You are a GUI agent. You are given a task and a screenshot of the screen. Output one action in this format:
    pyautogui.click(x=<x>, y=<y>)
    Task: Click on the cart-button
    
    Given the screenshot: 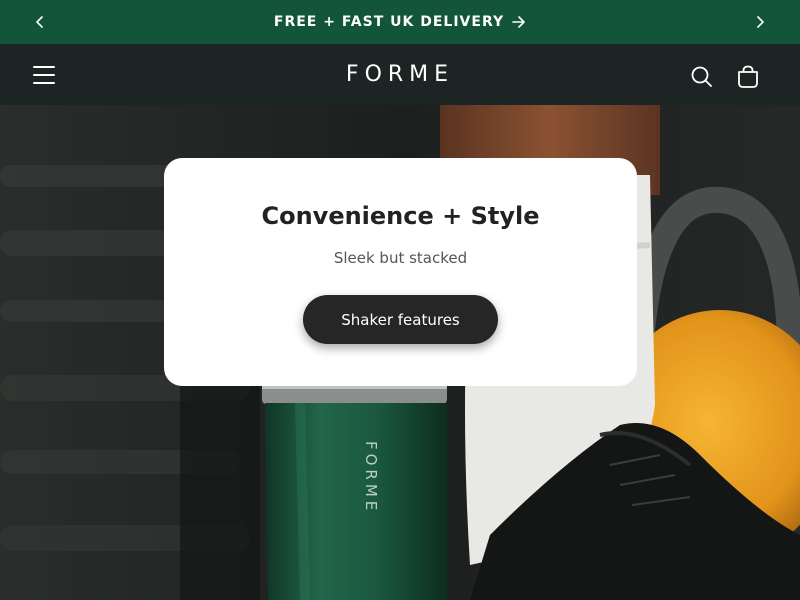 What is the action you would take?
    pyautogui.click(x=748, y=77)
    